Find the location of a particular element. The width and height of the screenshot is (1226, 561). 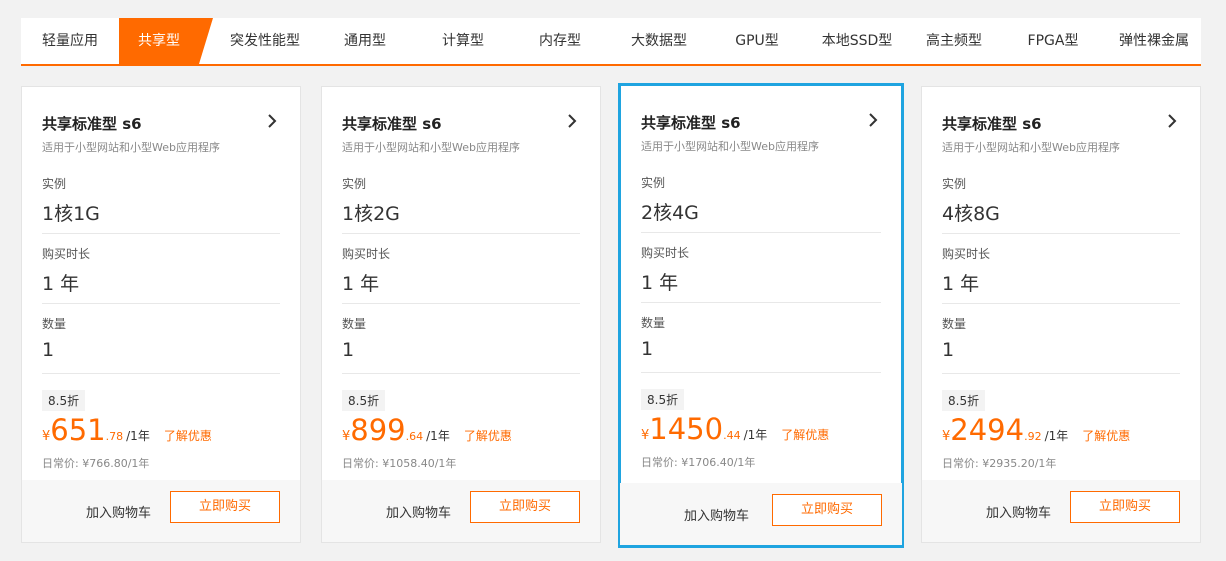

instance-value: 1核1G is located at coordinates (71, 214).